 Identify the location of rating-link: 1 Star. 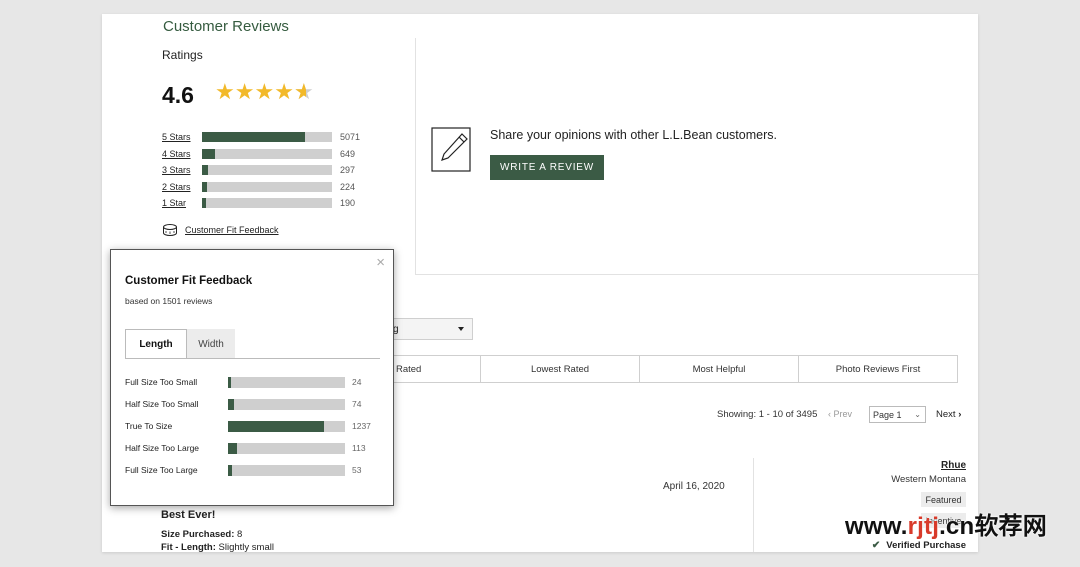
(182, 203).